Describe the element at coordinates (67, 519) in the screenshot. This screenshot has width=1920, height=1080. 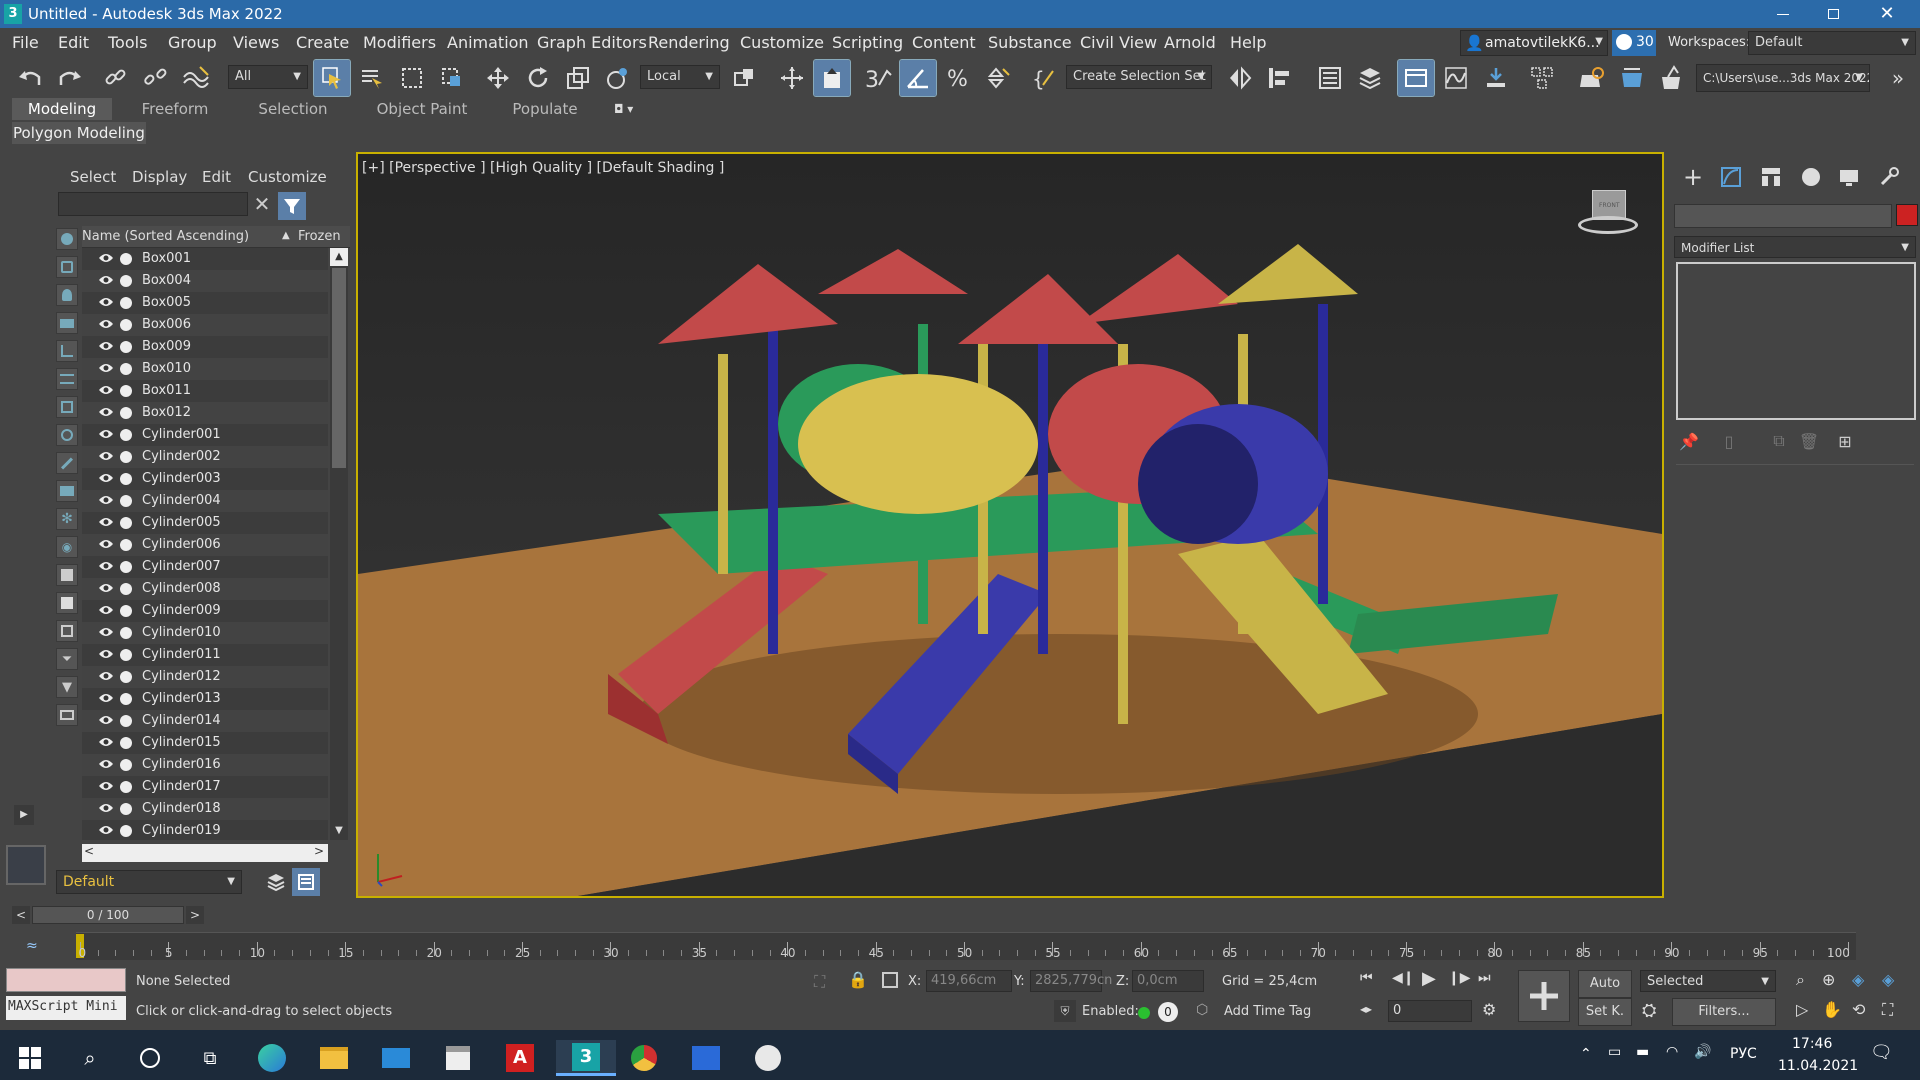
I see `display-frozen-icon: ✻` at that location.